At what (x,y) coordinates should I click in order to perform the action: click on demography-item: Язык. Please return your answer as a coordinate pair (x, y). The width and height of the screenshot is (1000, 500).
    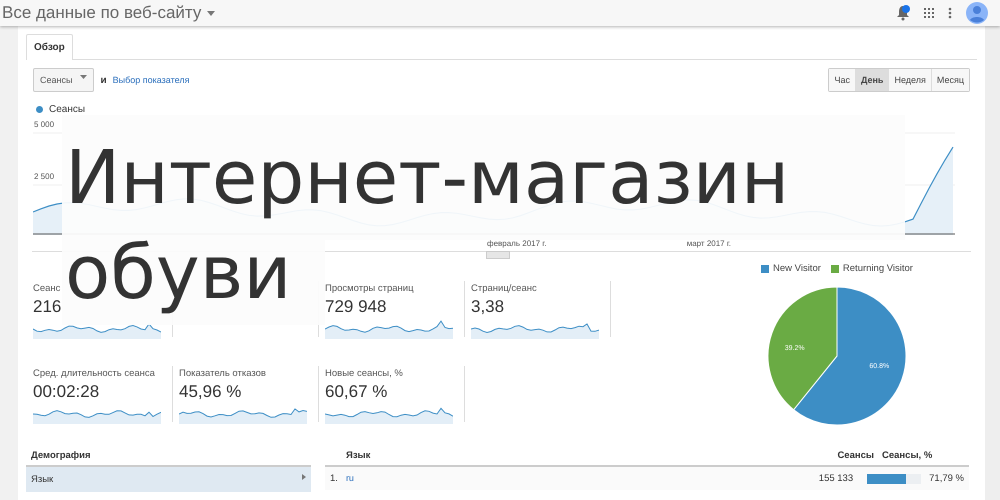
    Looking at the image, I should click on (168, 479).